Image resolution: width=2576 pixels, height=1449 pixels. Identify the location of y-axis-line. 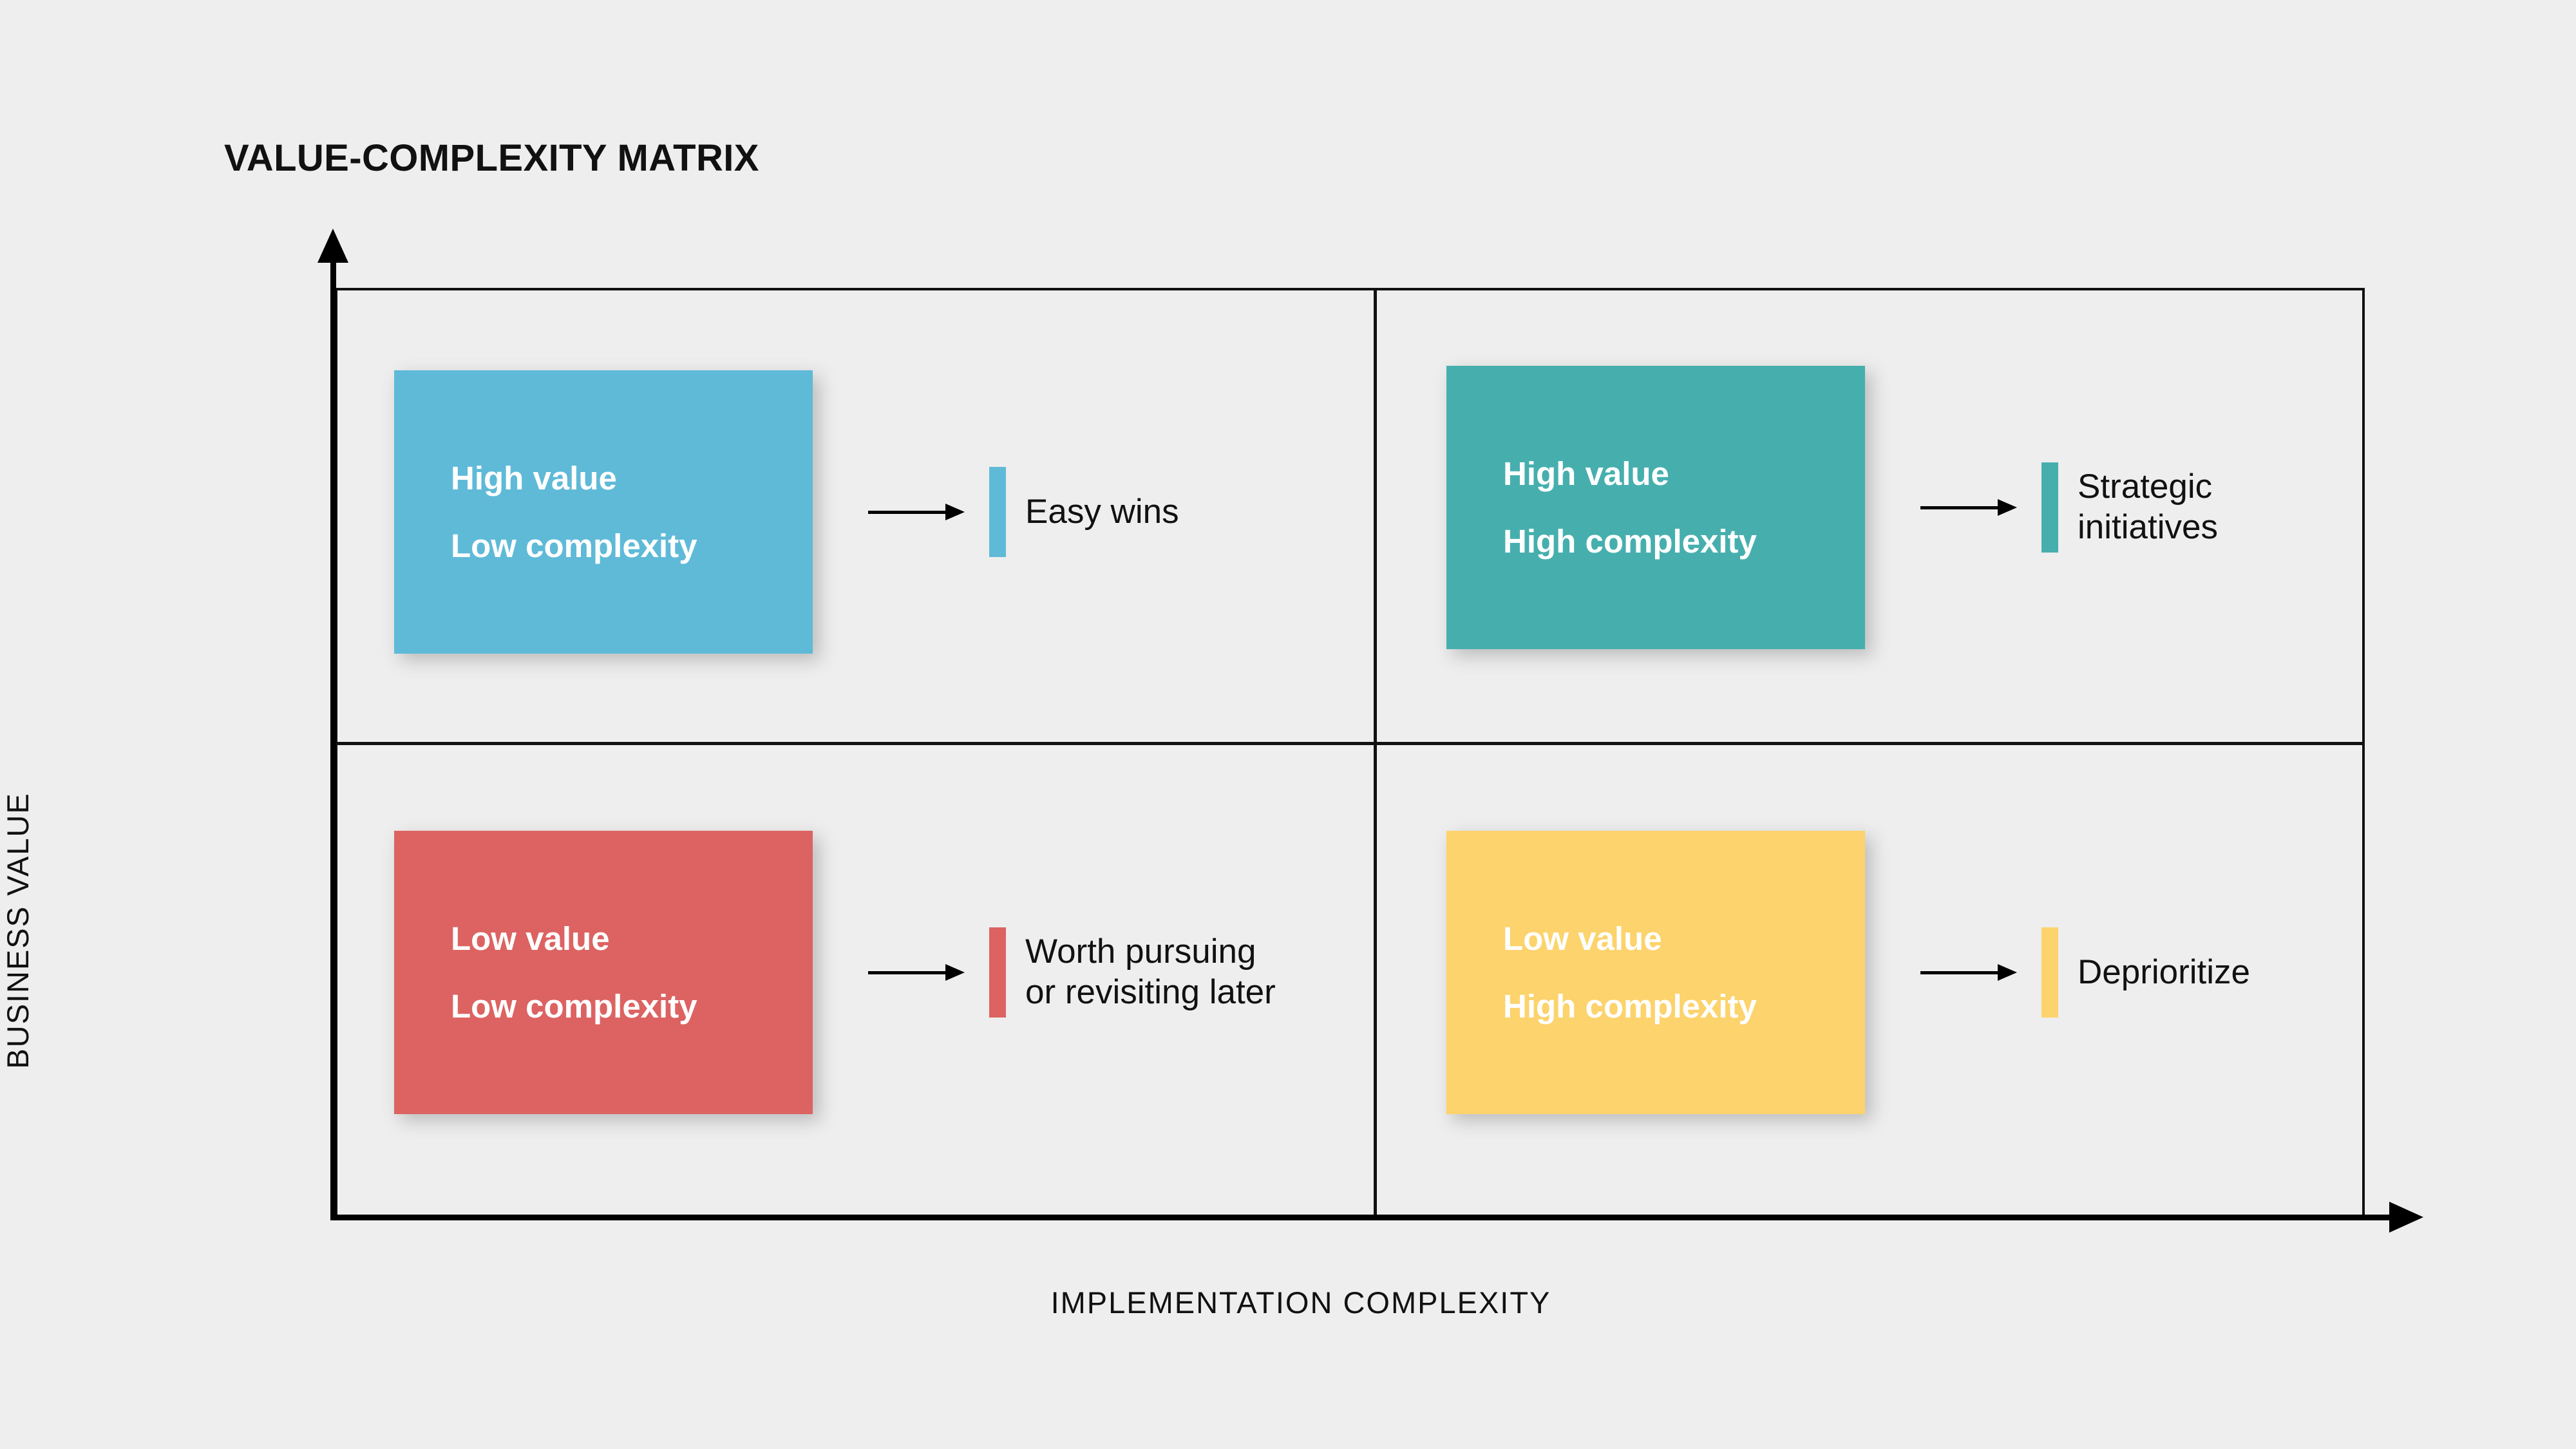
(333, 739).